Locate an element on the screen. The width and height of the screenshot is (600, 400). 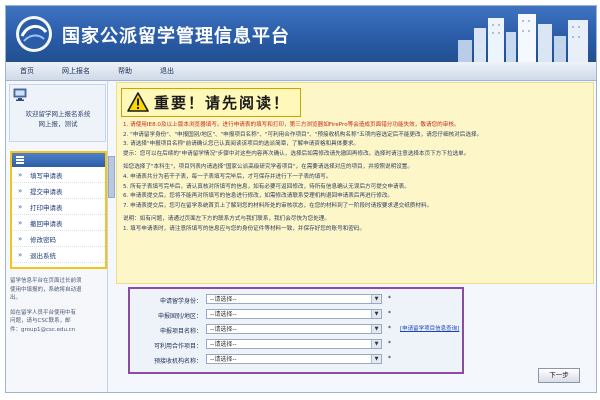
important-banner: 重要！请先阅读！ is located at coordinates (211, 102).